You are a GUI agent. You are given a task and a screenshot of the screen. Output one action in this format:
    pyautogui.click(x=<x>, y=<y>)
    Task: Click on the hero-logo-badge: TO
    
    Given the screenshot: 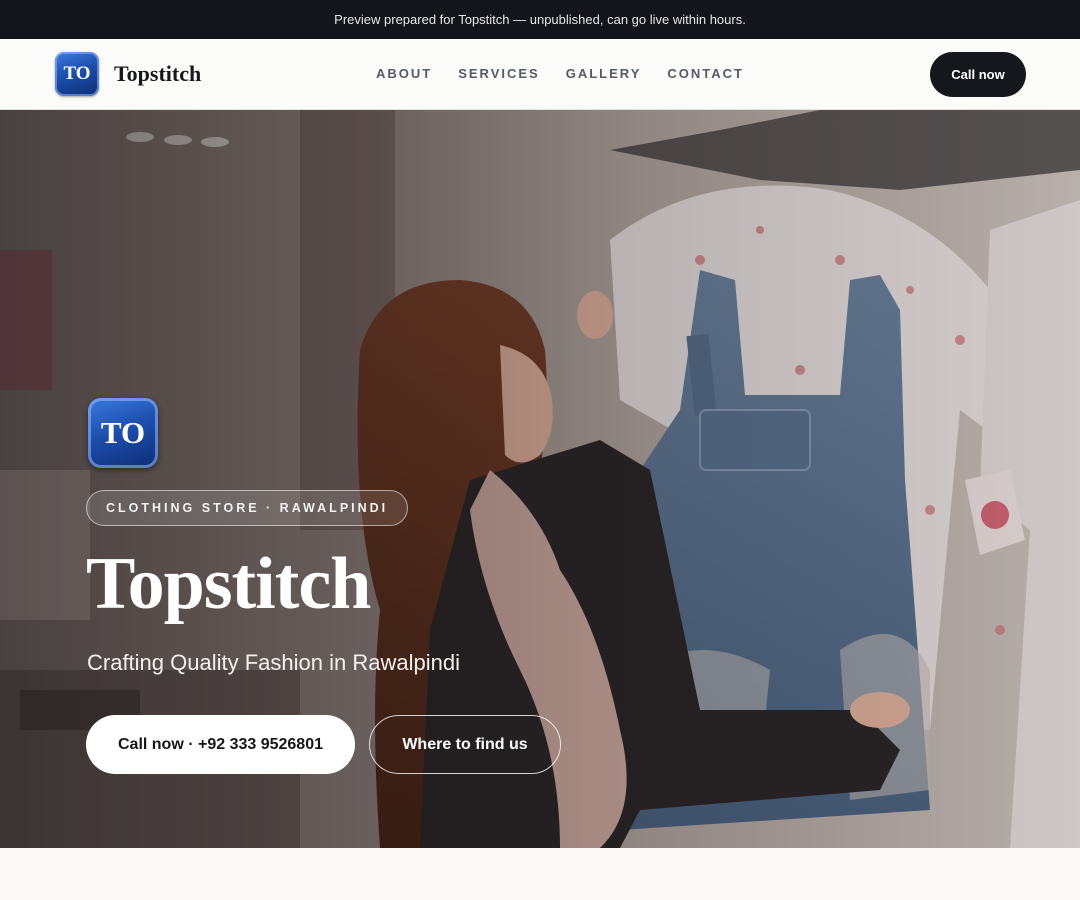 What is the action you would take?
    pyautogui.click(x=123, y=433)
    